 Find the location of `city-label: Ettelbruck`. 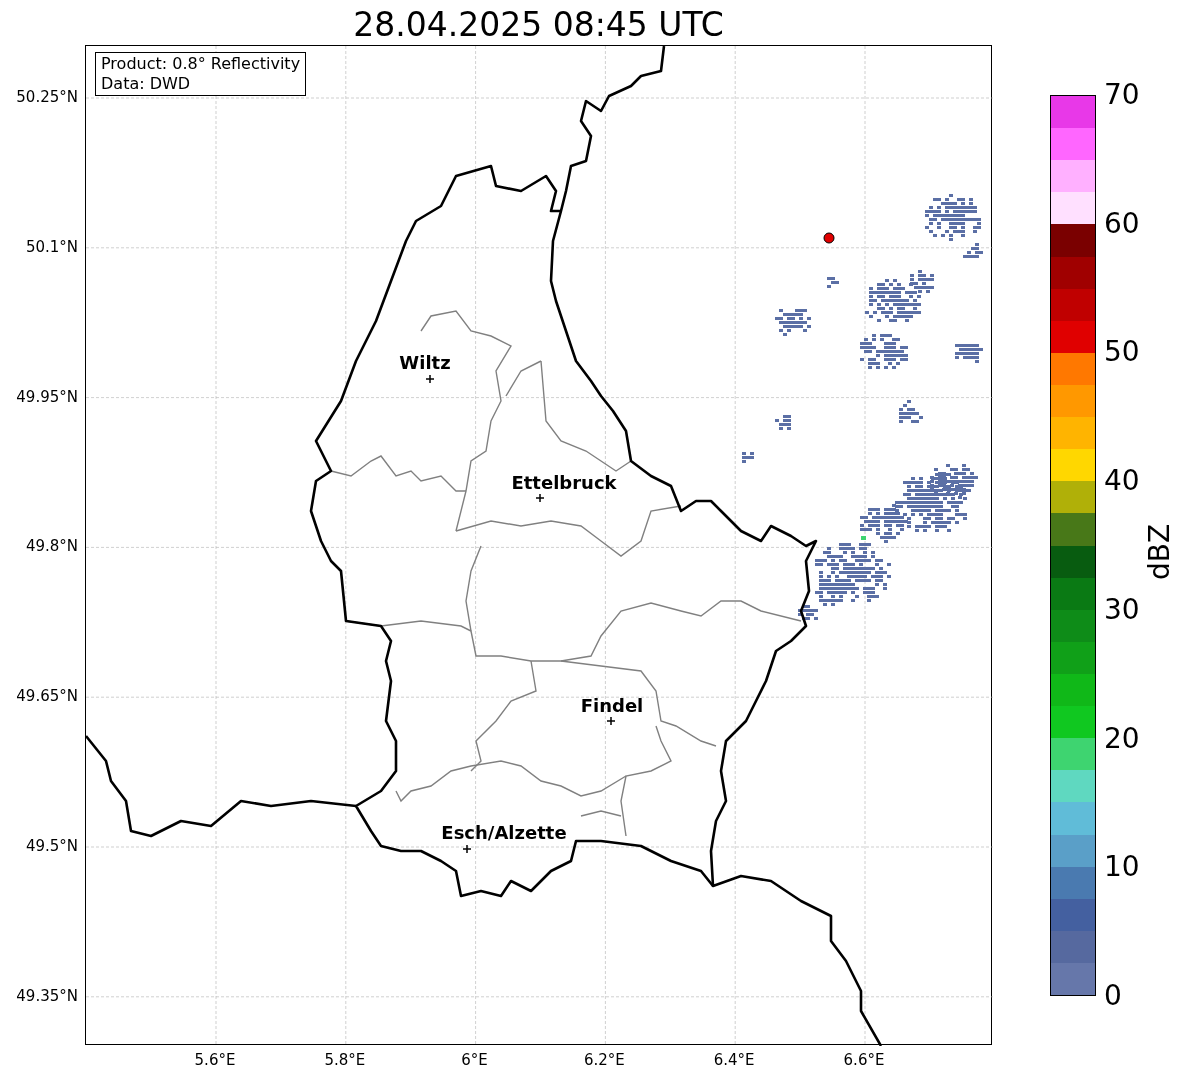

city-label: Ettelbruck is located at coordinates (564, 483).